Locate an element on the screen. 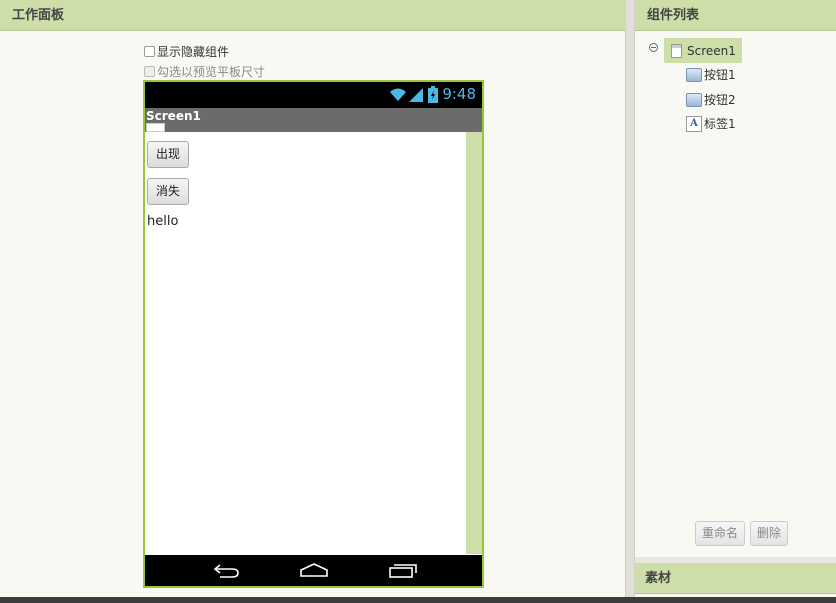  panel-divider is located at coordinates (630, 301).